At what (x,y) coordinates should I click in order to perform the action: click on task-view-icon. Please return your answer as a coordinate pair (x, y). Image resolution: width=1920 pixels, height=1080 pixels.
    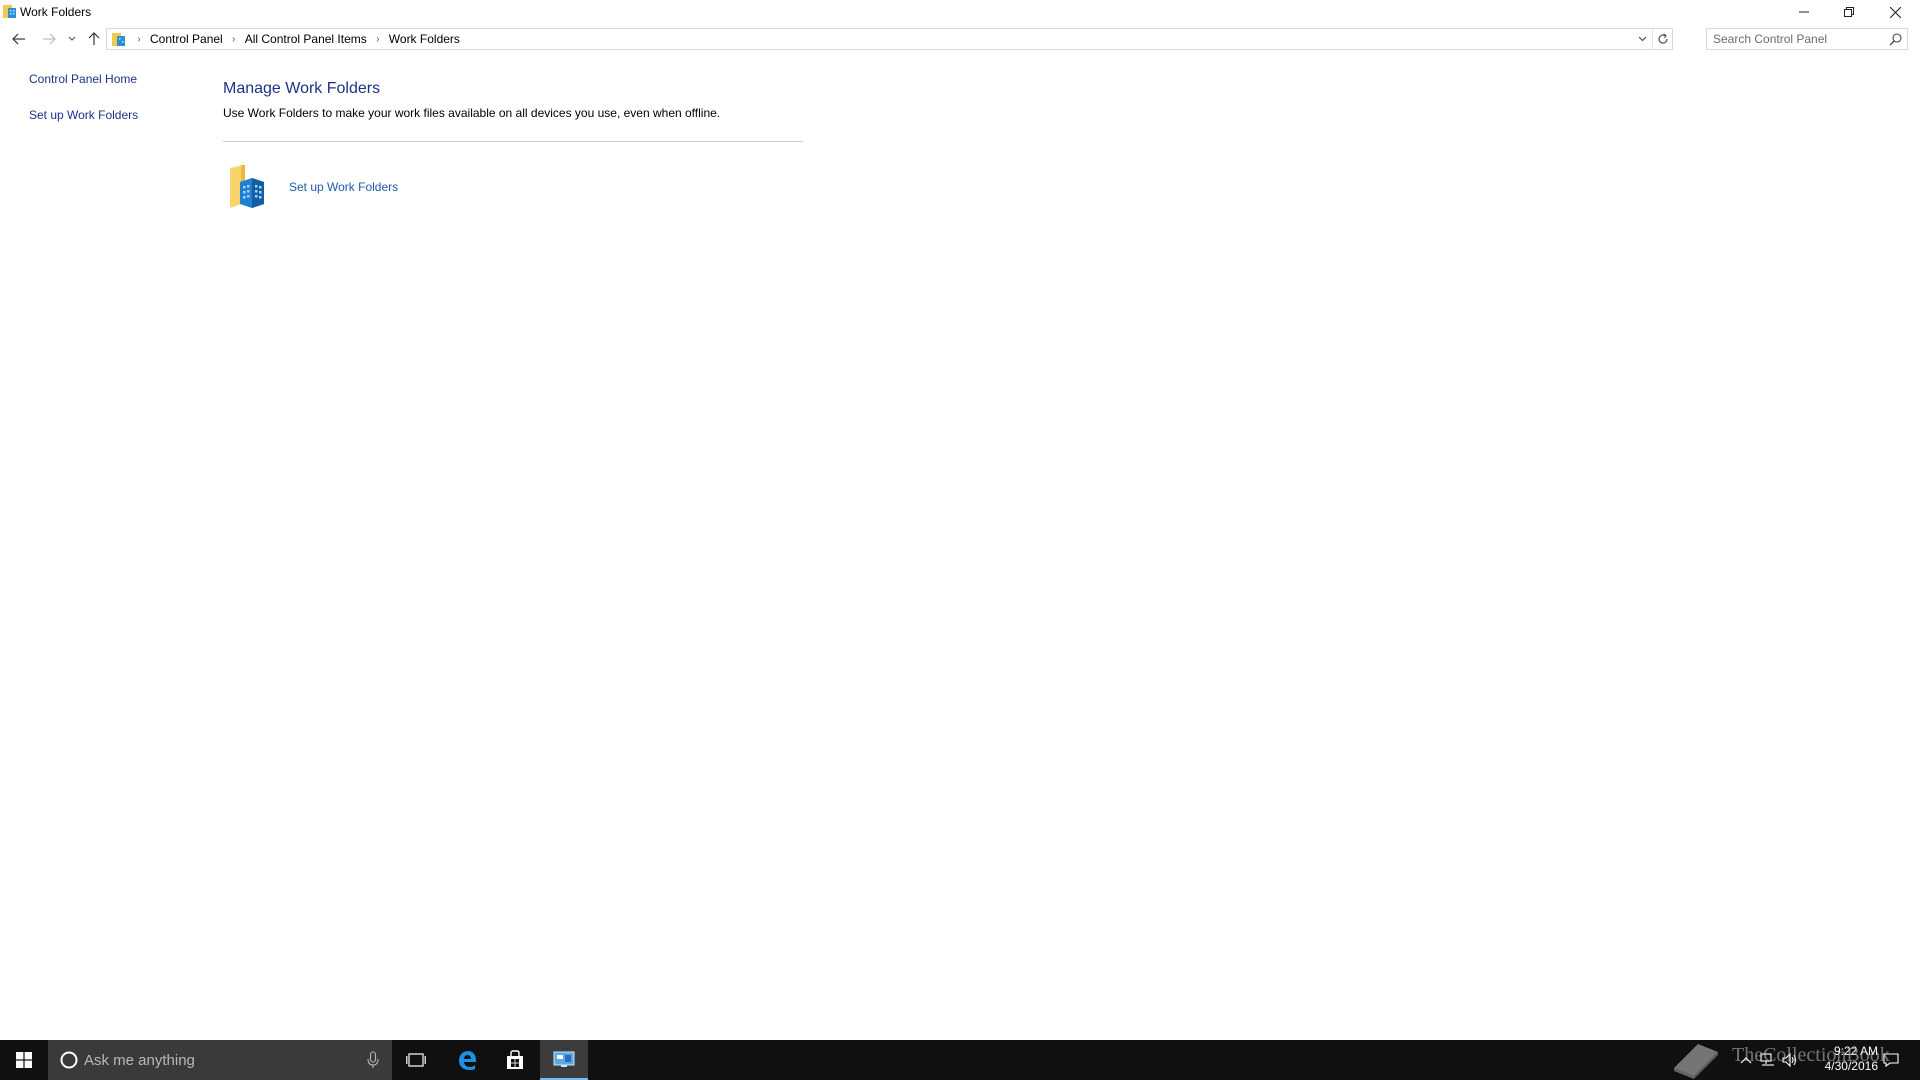
    Looking at the image, I should click on (416, 1060).